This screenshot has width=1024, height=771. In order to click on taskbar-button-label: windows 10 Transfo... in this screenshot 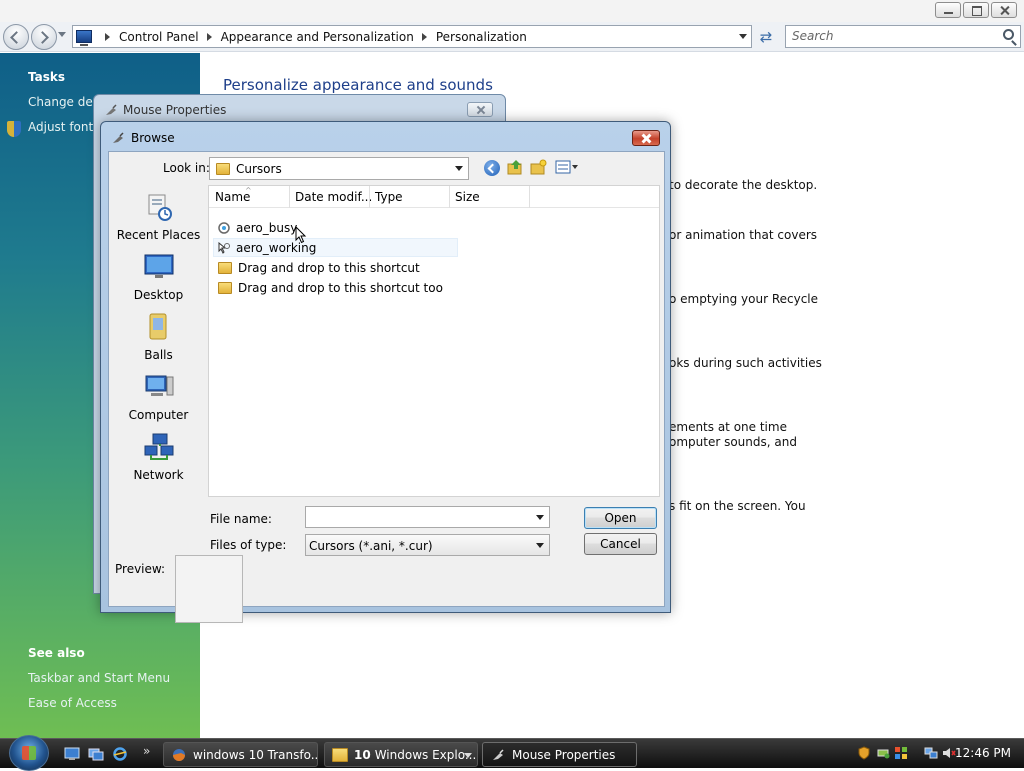, I will do `click(255, 754)`.